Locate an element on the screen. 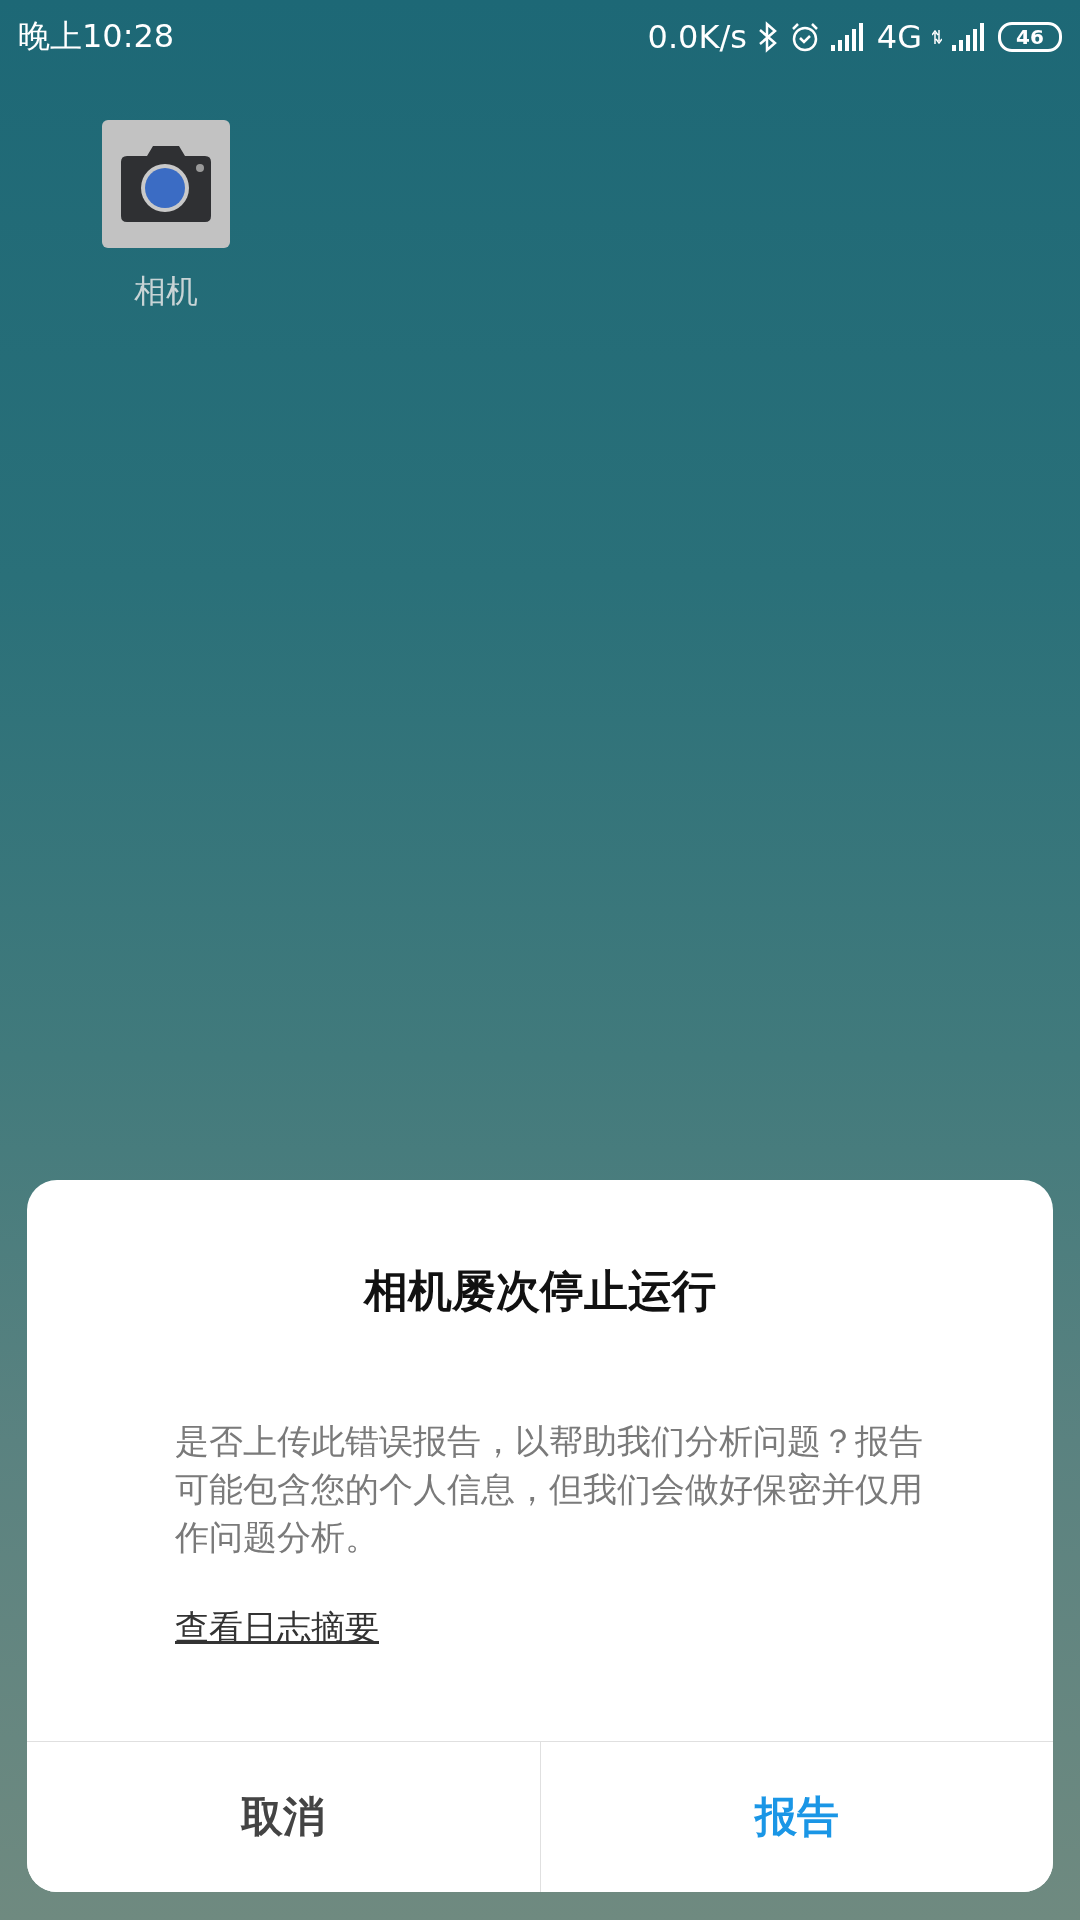 The image size is (1080, 1920). dialog-title: 相机屡次停止运行 is located at coordinates (539, 1291).